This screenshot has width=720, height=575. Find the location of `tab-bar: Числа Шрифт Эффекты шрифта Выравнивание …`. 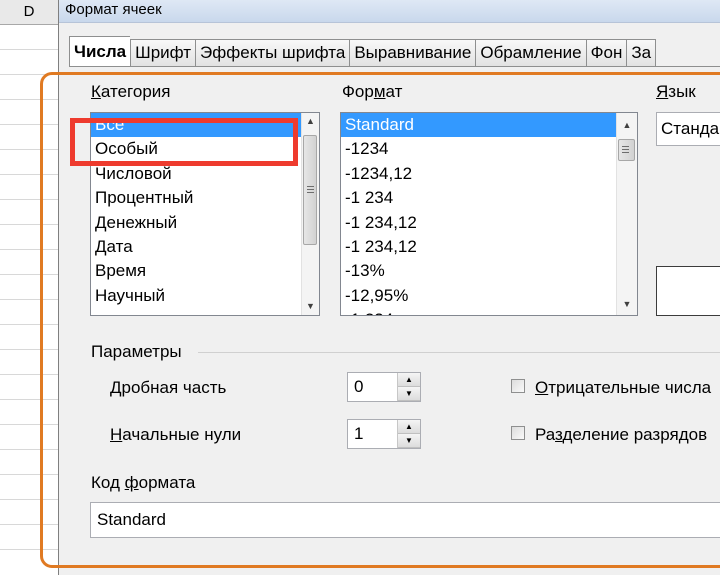

tab-bar: Числа Шрифт Эффекты шрифта Выравнивание … is located at coordinates (363, 51).